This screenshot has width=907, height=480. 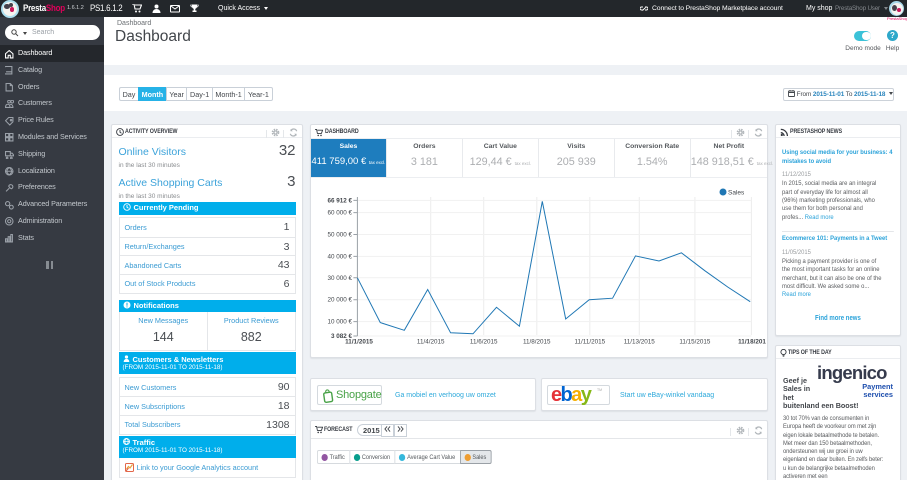 What do you see at coordinates (537, 342) in the screenshot?
I see `svg-text: 11/8/2015` at bounding box center [537, 342].